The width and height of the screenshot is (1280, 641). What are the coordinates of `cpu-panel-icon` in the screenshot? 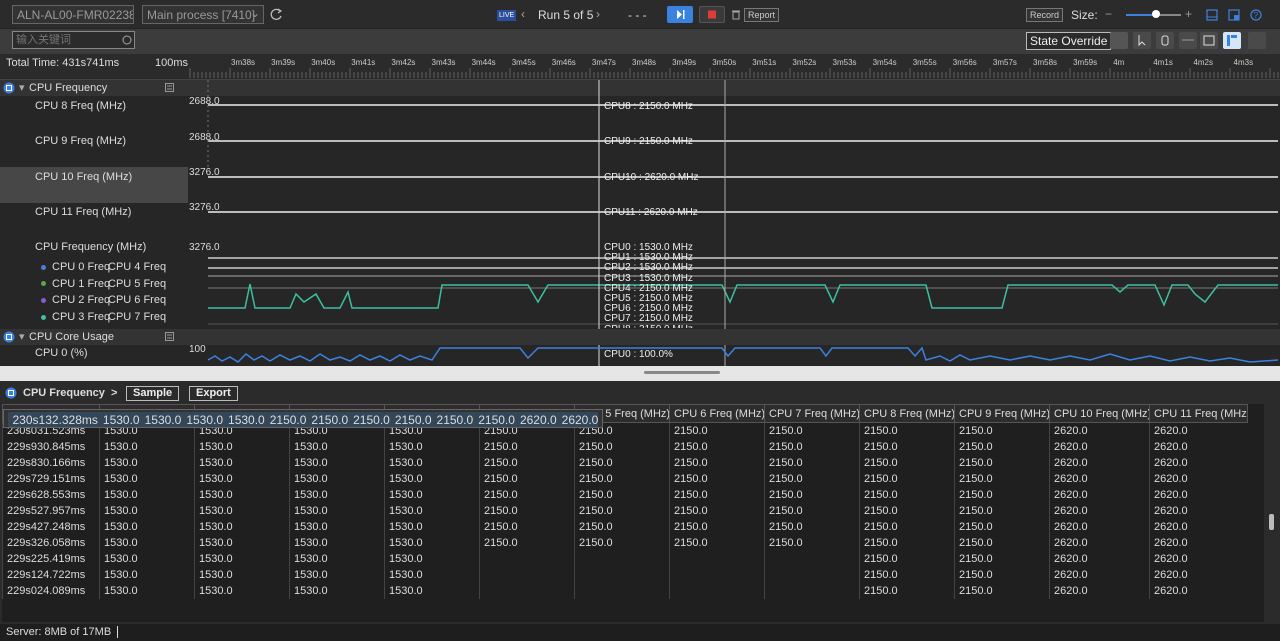 It's located at (11, 393).